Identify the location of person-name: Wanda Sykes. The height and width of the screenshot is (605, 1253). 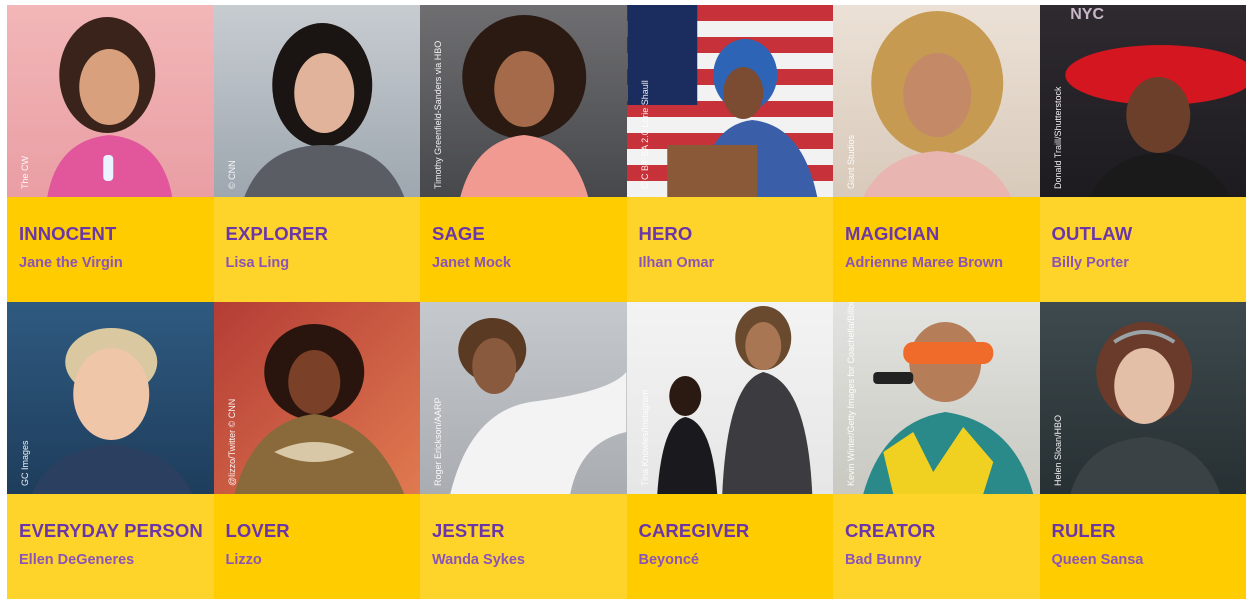
(478, 560).